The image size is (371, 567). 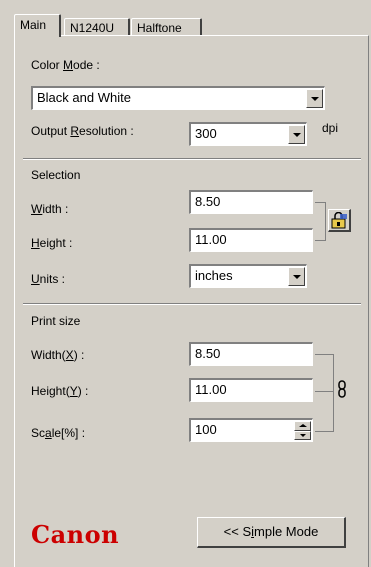 I want to click on print-size-heading: Print size, so click(x=56, y=321).